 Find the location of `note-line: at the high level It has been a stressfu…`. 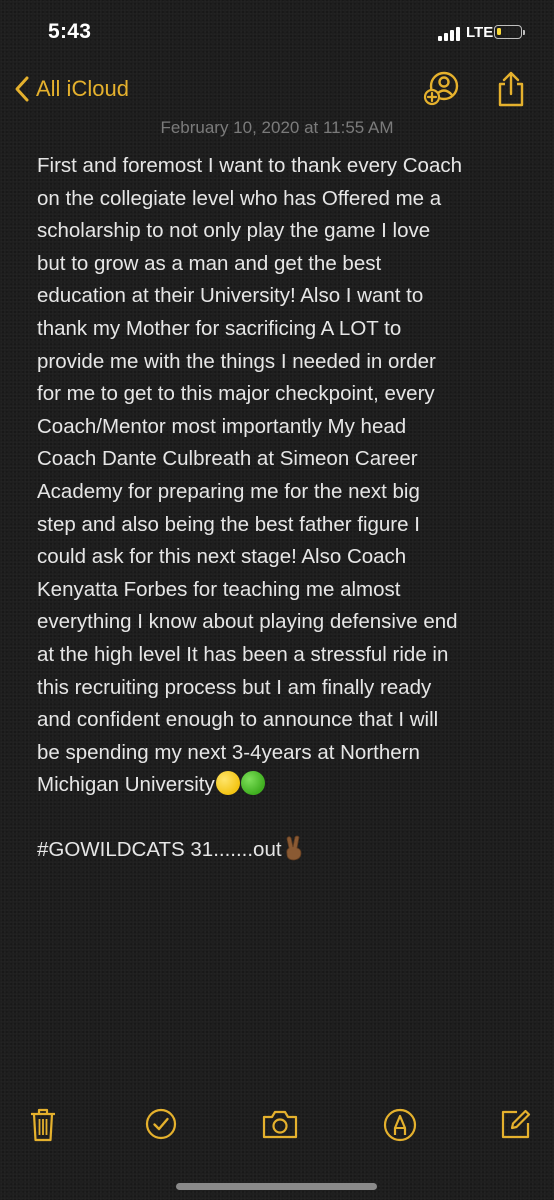

note-line: at the high level It has been a stressfu… is located at coordinates (243, 654).